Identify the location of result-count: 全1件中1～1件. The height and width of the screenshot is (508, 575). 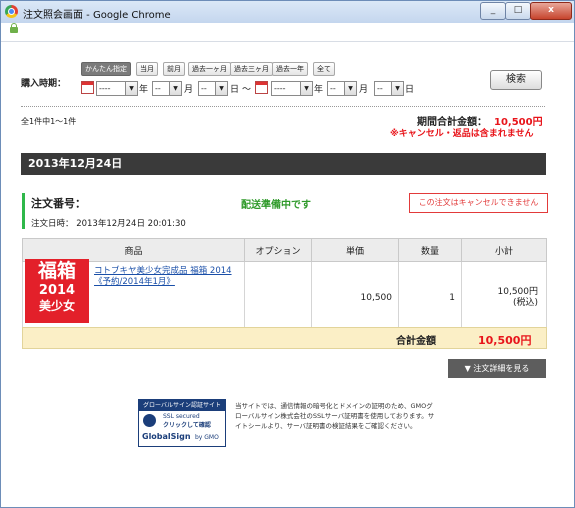
(49, 121).